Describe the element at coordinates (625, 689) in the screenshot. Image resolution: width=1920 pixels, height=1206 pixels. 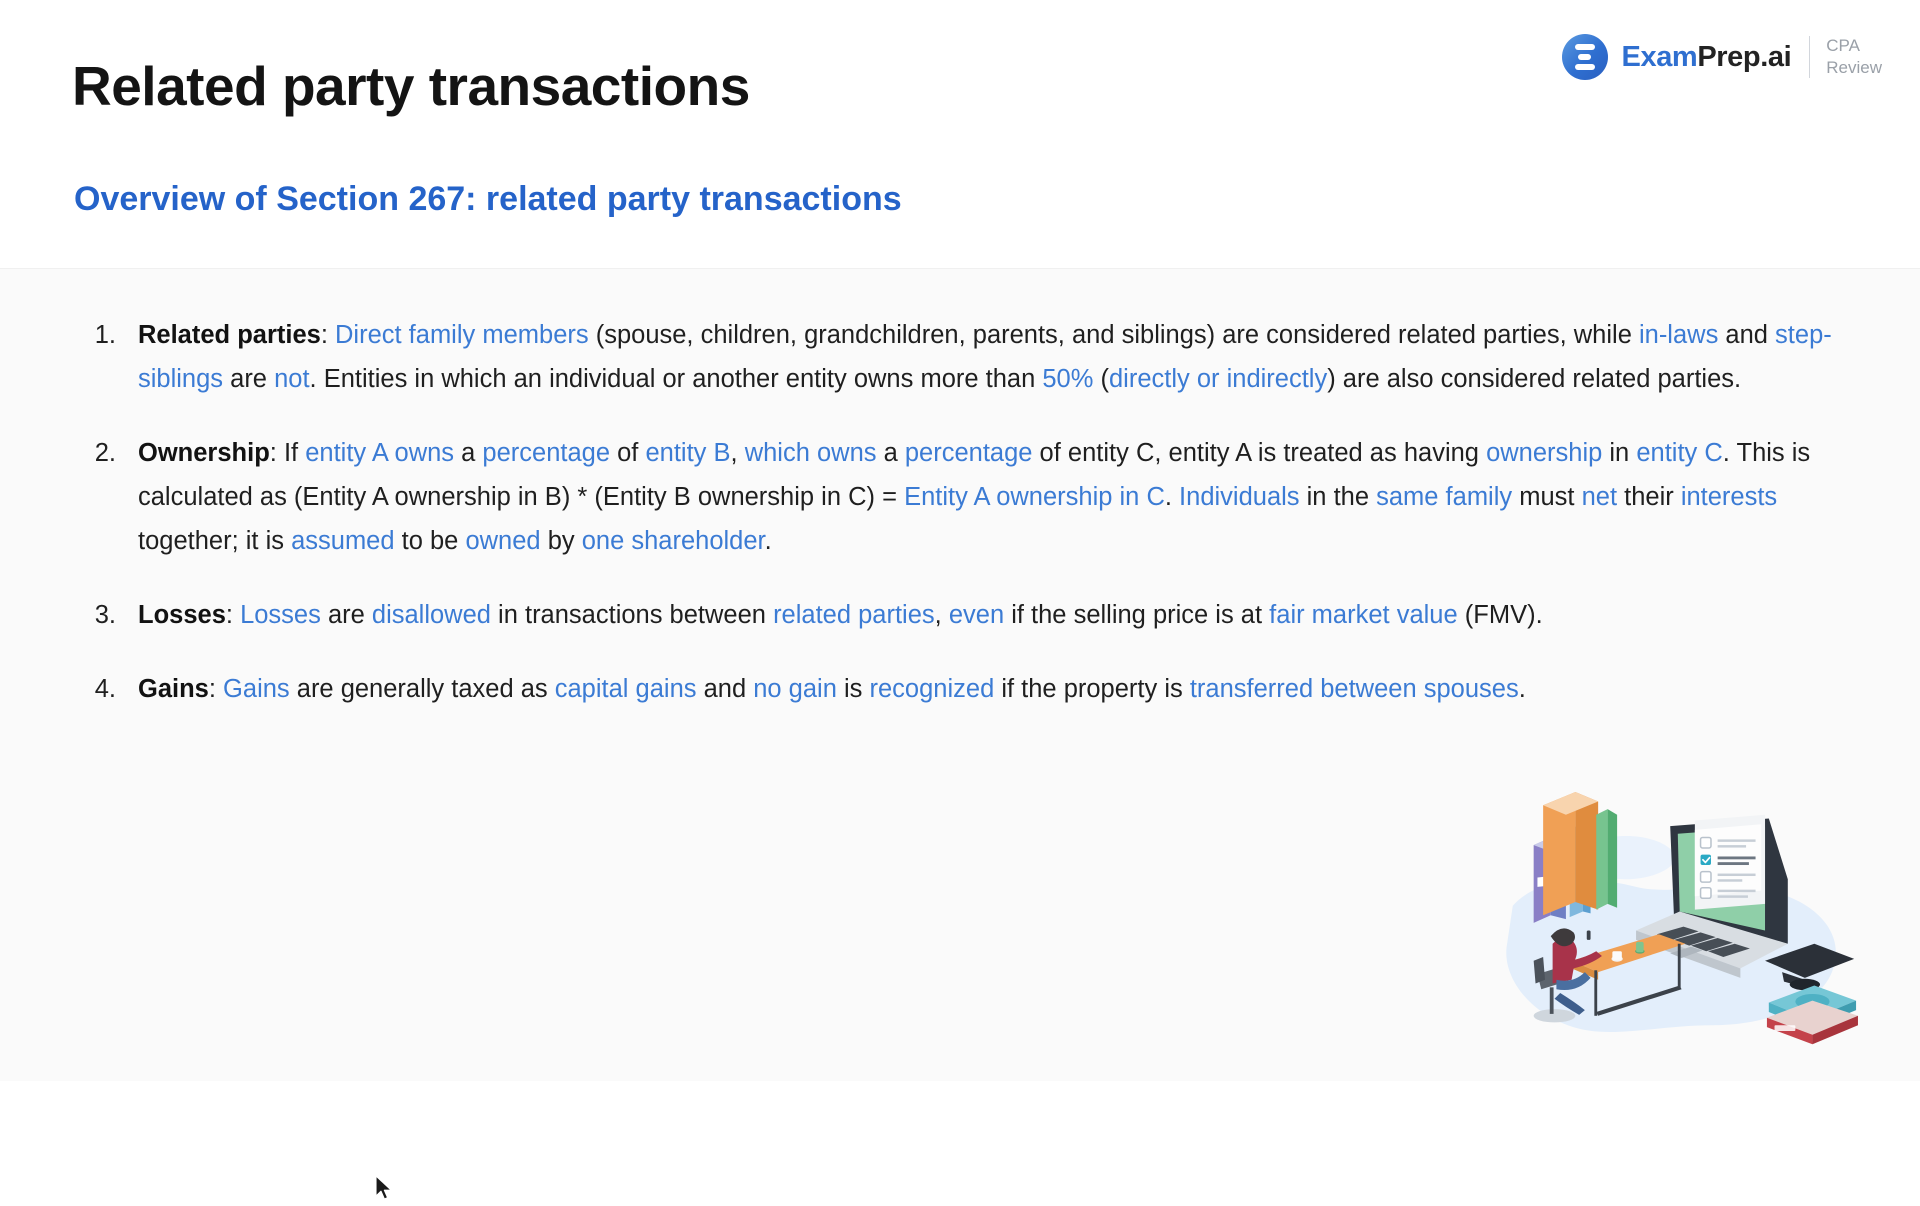
I see `highlighted-phrase: capital gains` at that location.